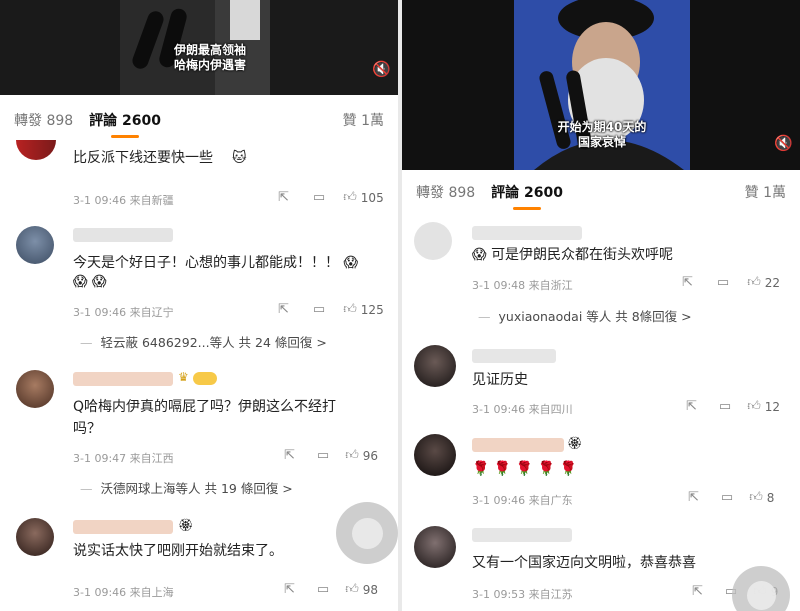 This screenshot has height=611, width=800. I want to click on comment-text: 说实话太快了吧刚开始就结束了。, so click(178, 551).